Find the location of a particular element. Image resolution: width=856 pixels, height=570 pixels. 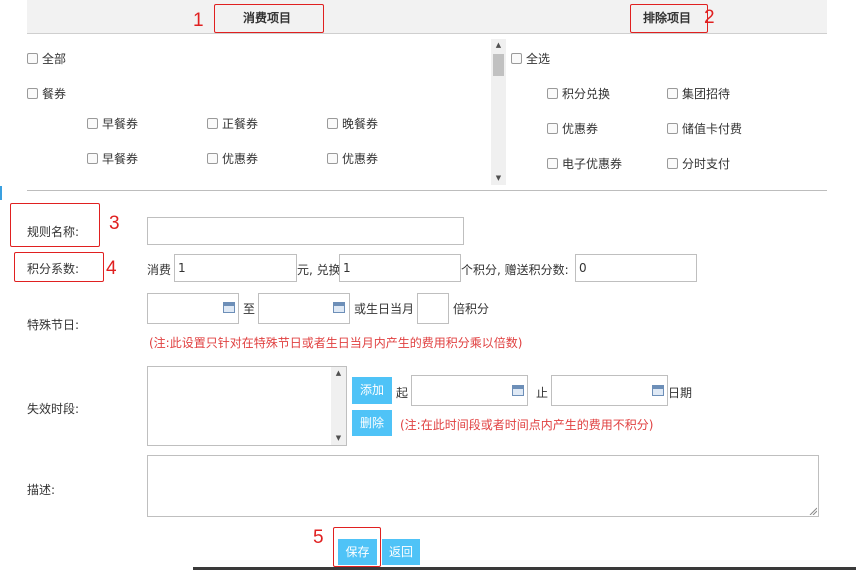

rule-name-label: 规则名称: is located at coordinates (53, 232).